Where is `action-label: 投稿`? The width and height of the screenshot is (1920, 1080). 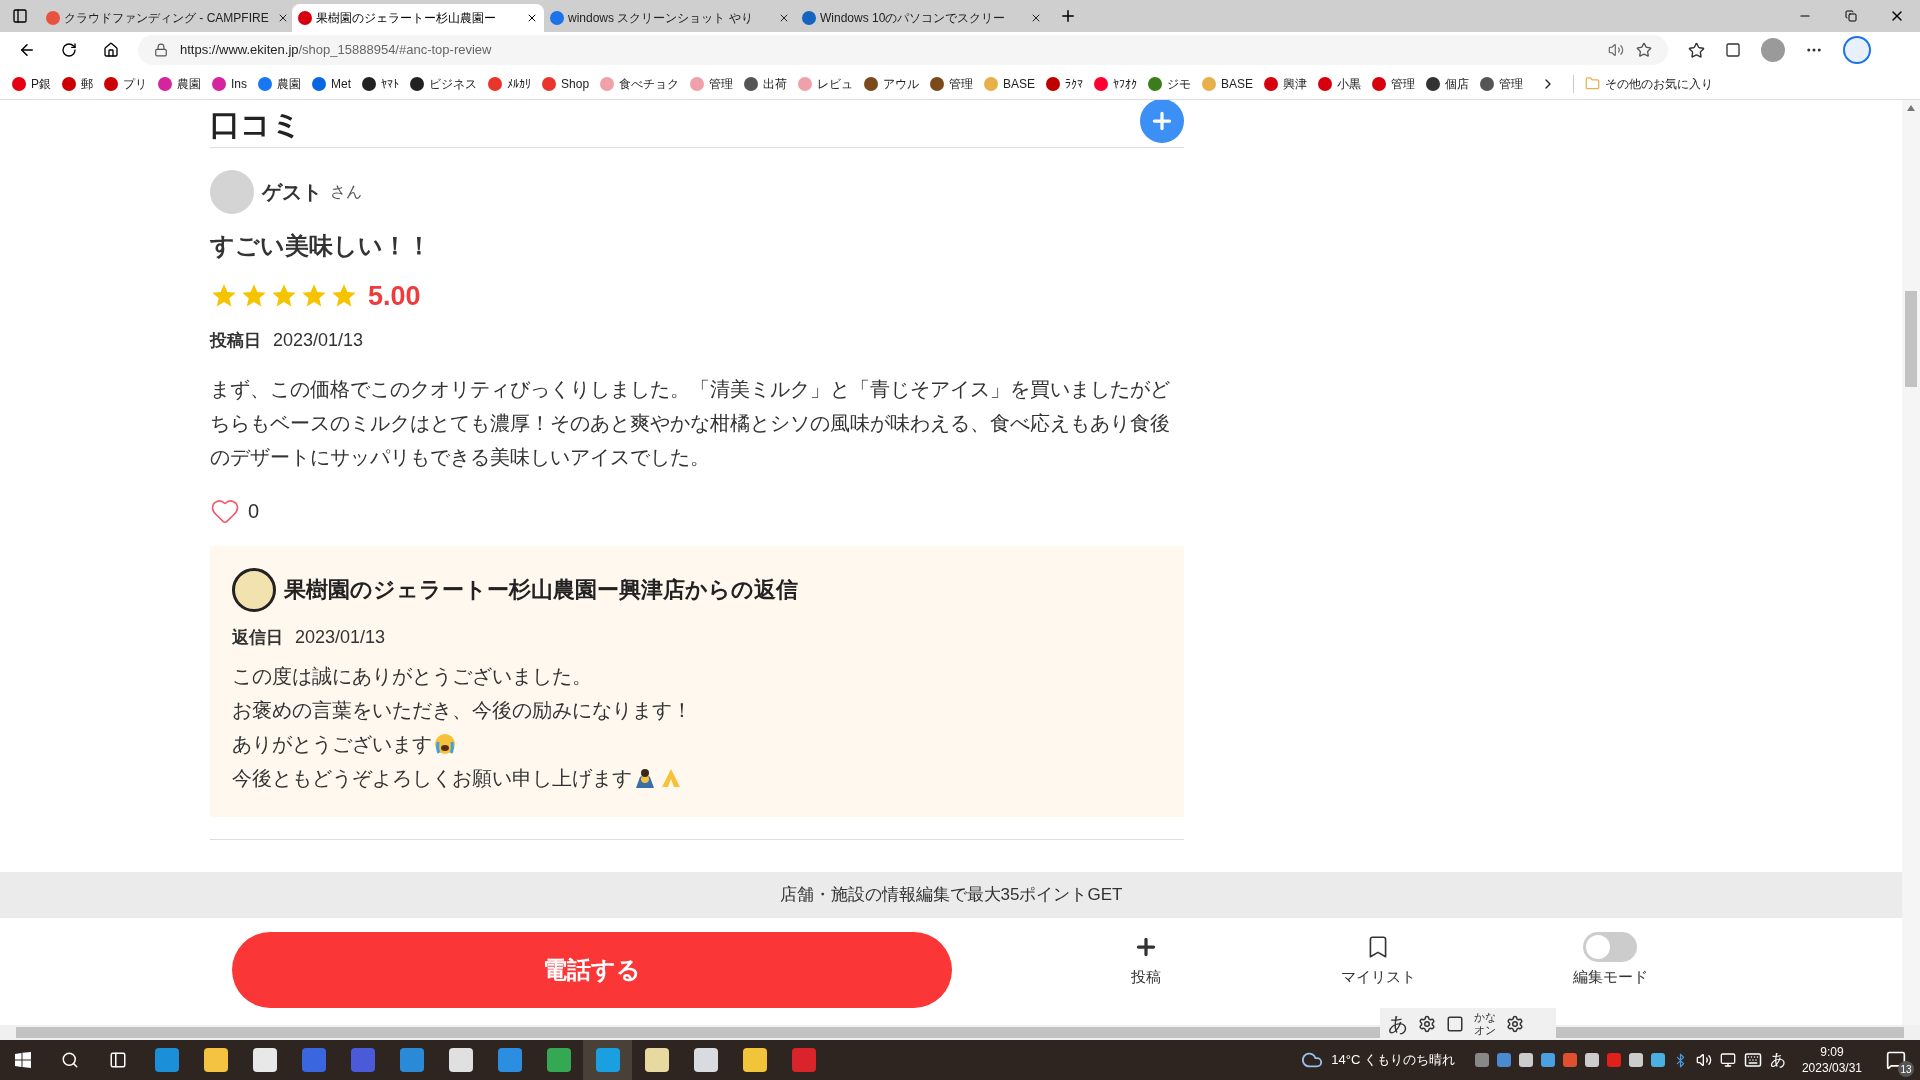
action-label: 投稿 is located at coordinates (1146, 977).